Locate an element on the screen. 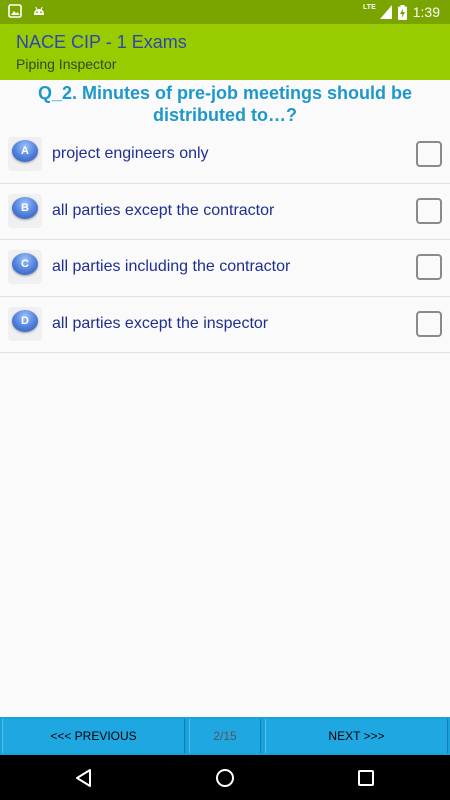 The image size is (450, 800). android-notification-icon is located at coordinates (39, 10).